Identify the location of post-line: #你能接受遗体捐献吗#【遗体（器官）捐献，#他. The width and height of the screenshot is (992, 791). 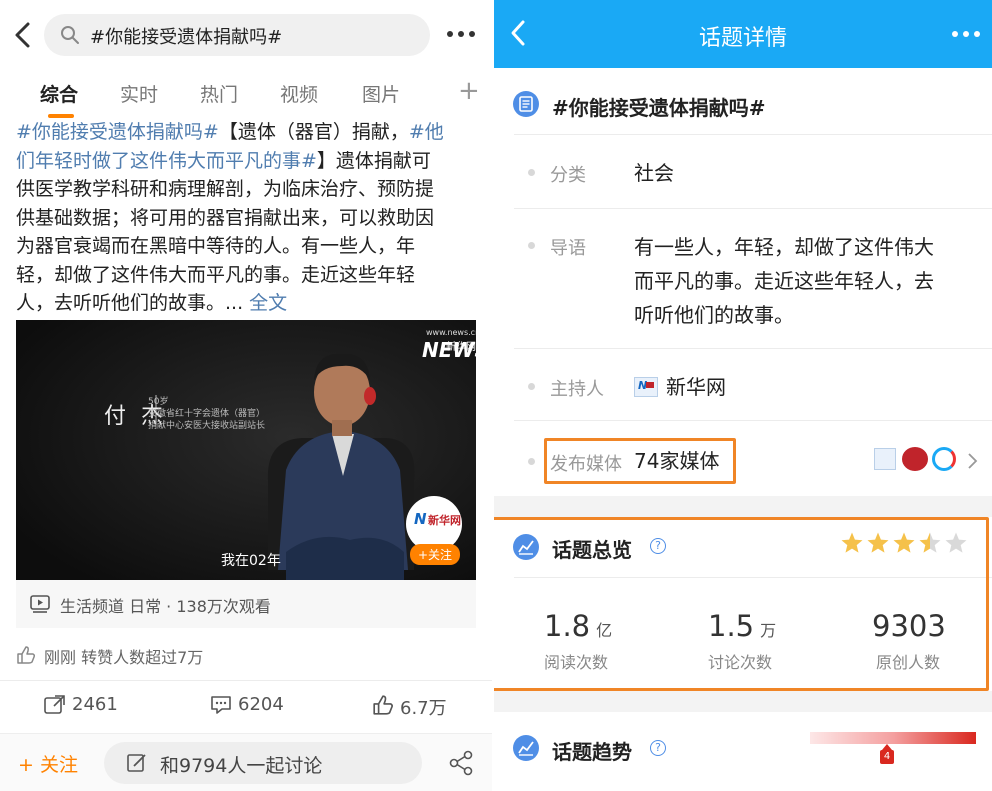
(247, 132).